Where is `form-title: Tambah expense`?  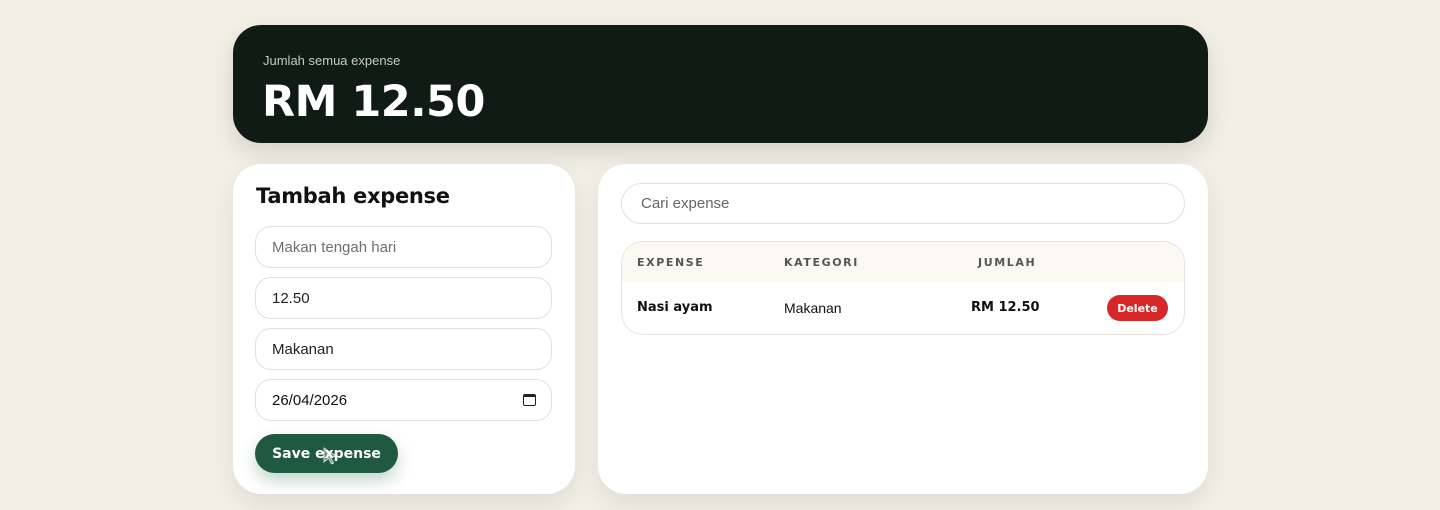
form-title: Tambah expense is located at coordinates (353, 196).